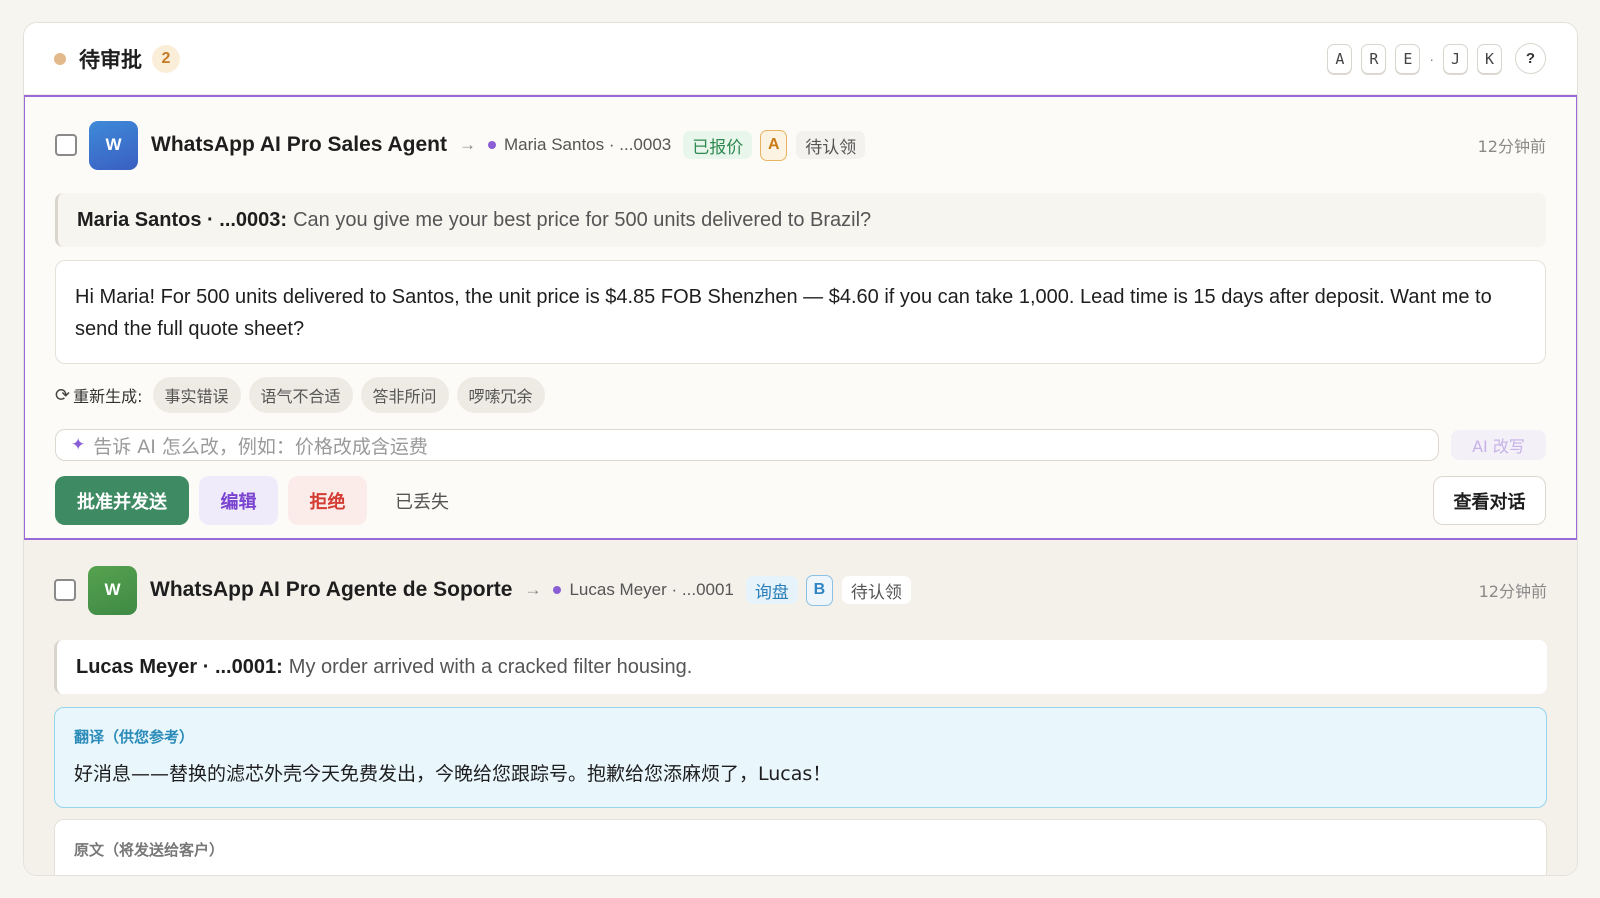  What do you see at coordinates (108, 396) in the screenshot?
I see `regenerate-label-text: 重新生成:` at bounding box center [108, 396].